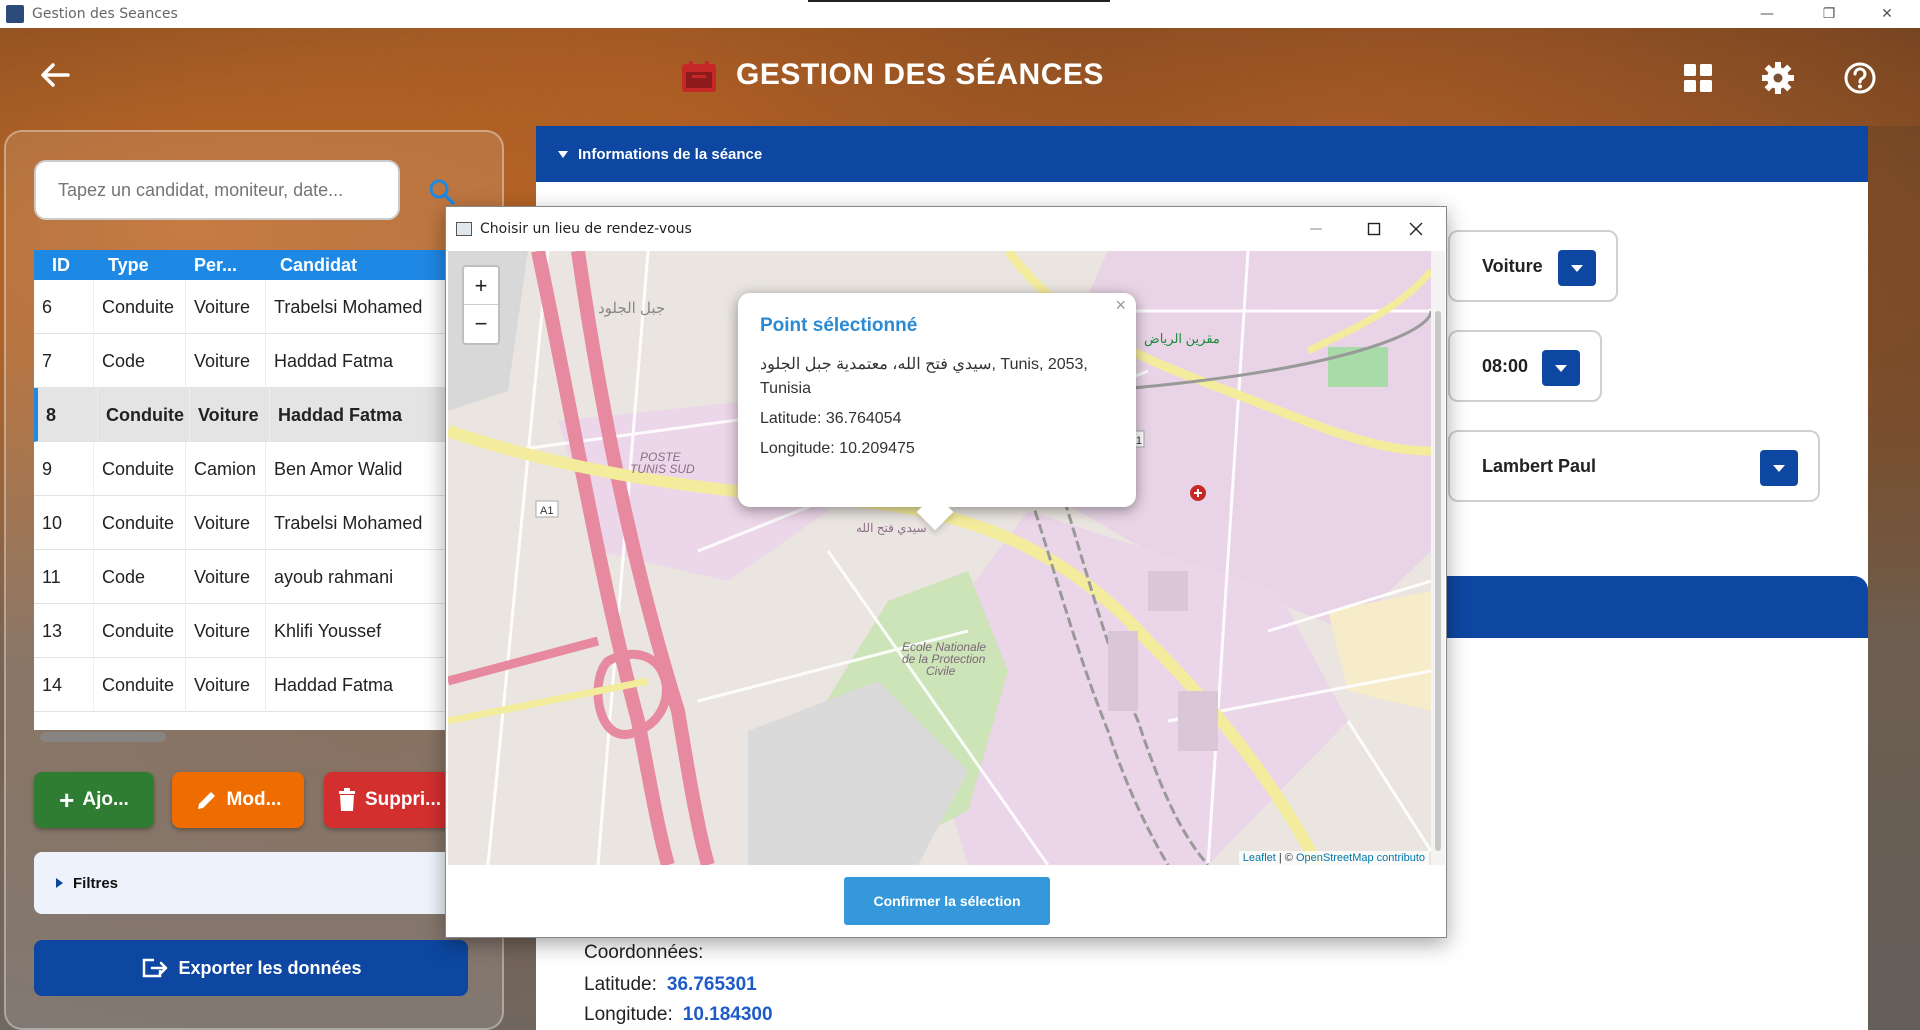 This screenshot has height=1030, width=1920. Describe the element at coordinates (244, 883) in the screenshot. I see `filters-accordion: Filtres` at that location.